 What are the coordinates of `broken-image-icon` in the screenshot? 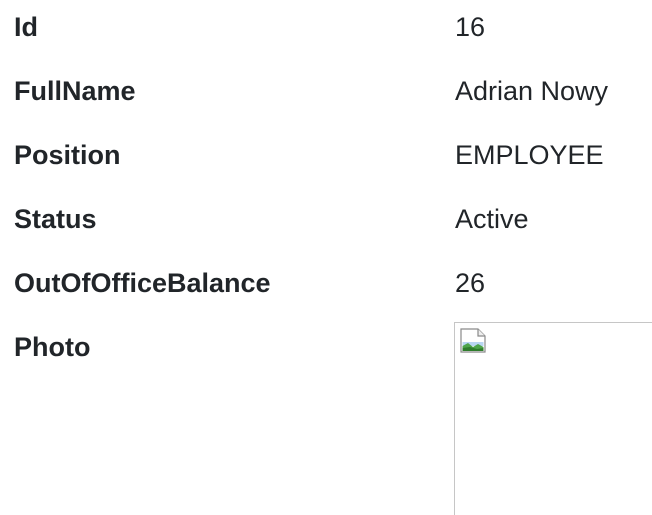 It's located at (473, 340).